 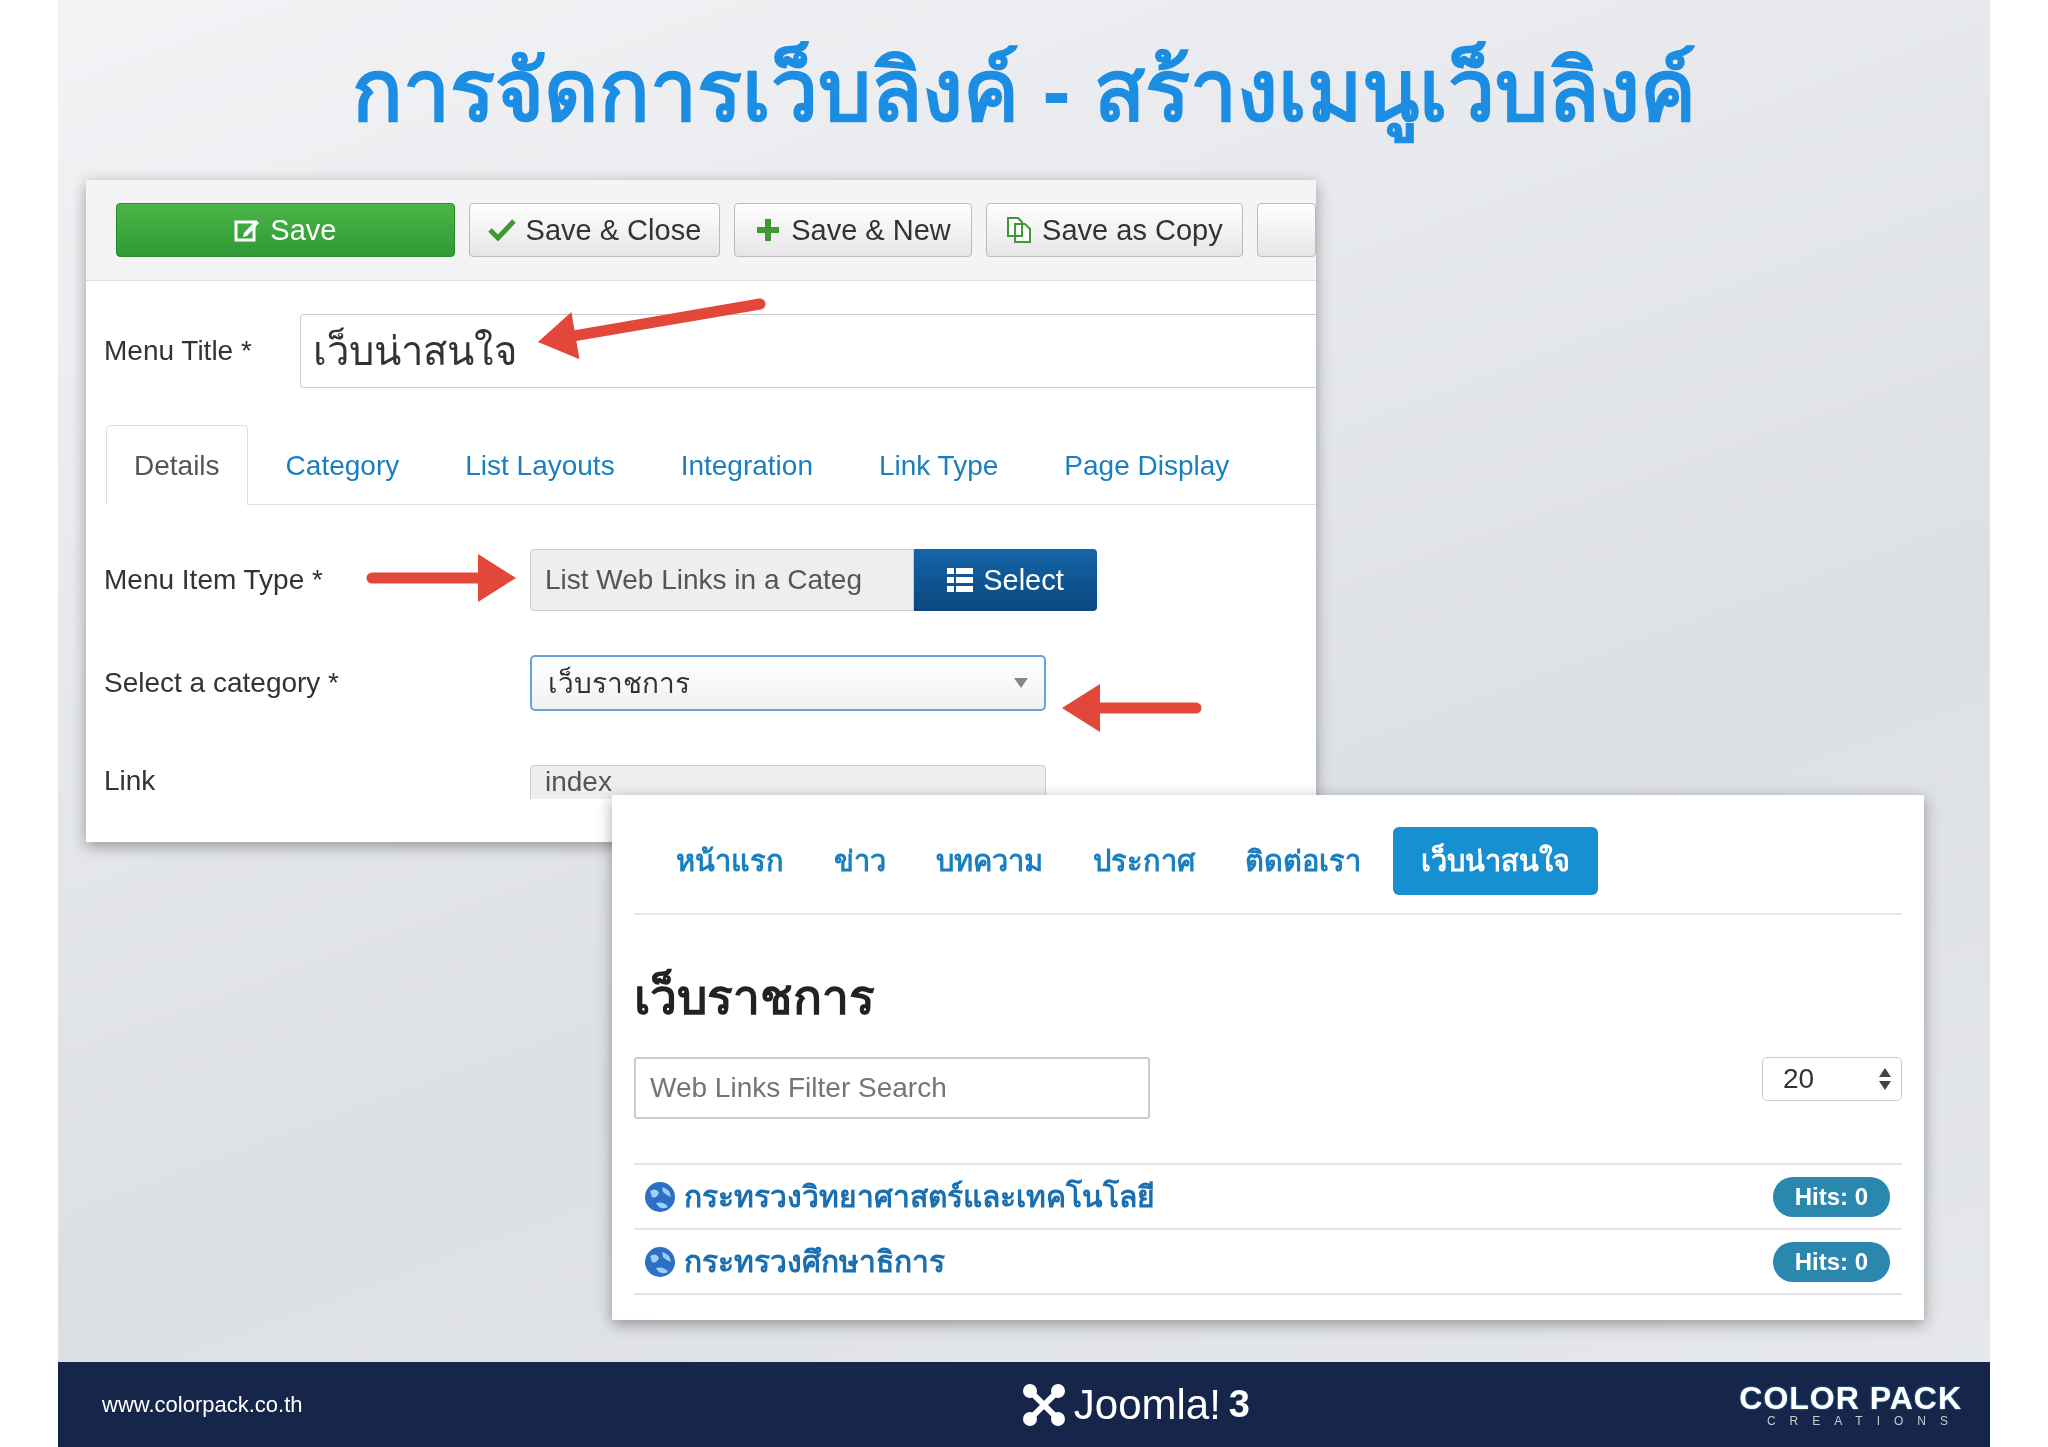 I want to click on save-button: Save, so click(x=285, y=230).